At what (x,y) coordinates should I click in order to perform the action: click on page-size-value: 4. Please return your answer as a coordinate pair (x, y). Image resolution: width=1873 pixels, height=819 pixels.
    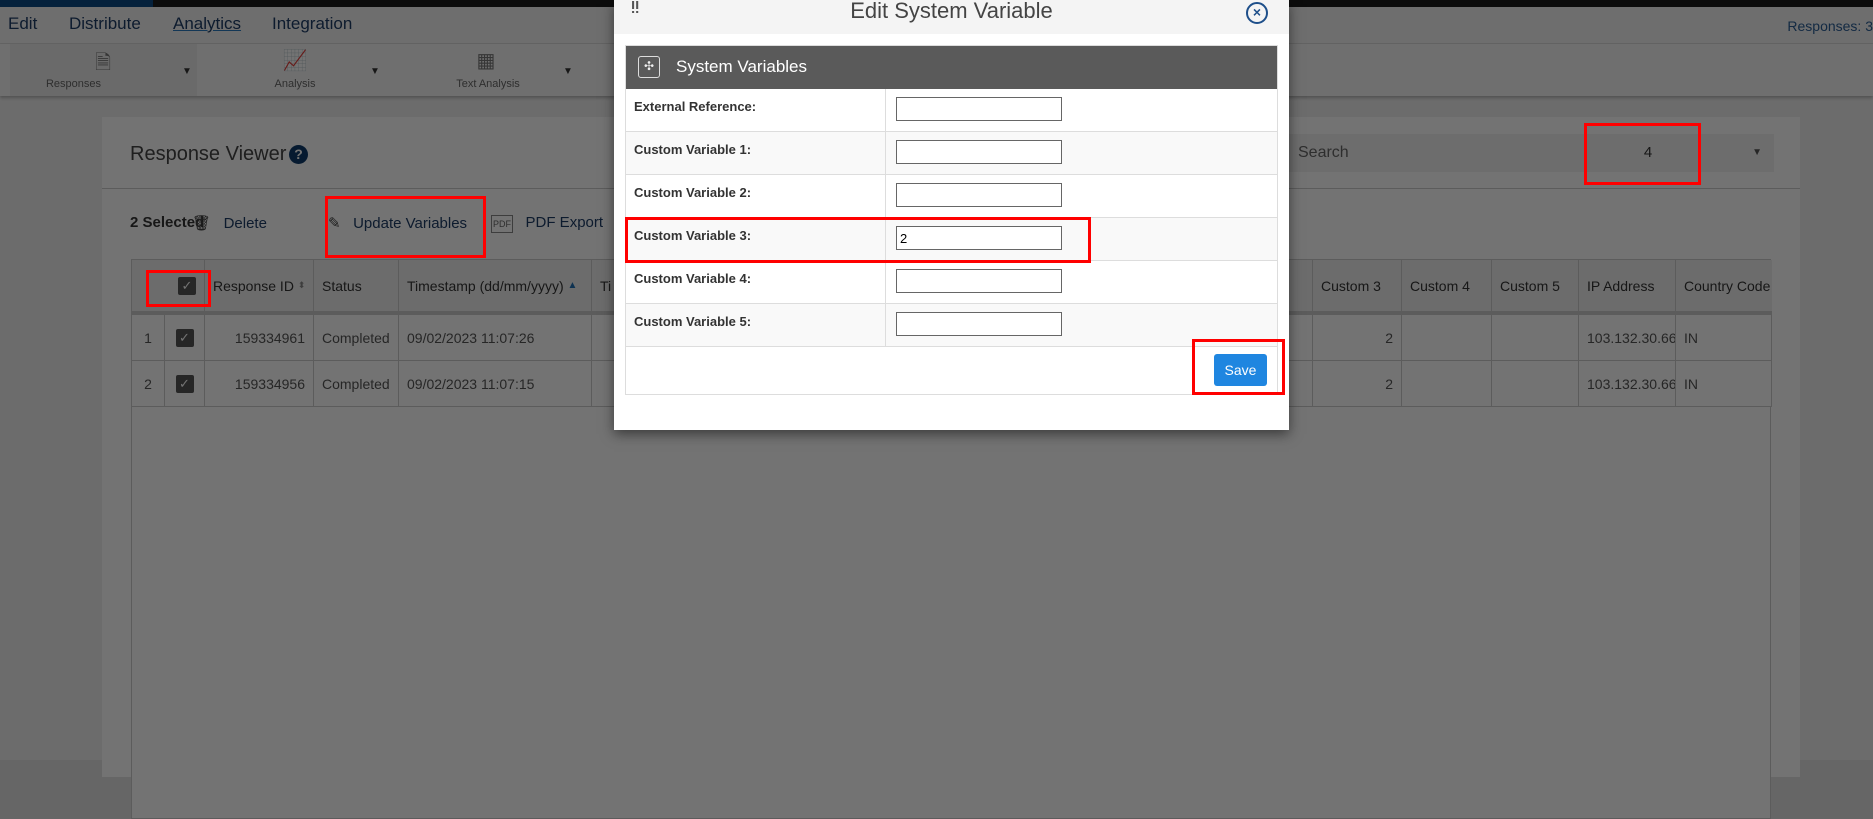
    Looking at the image, I should click on (1648, 152).